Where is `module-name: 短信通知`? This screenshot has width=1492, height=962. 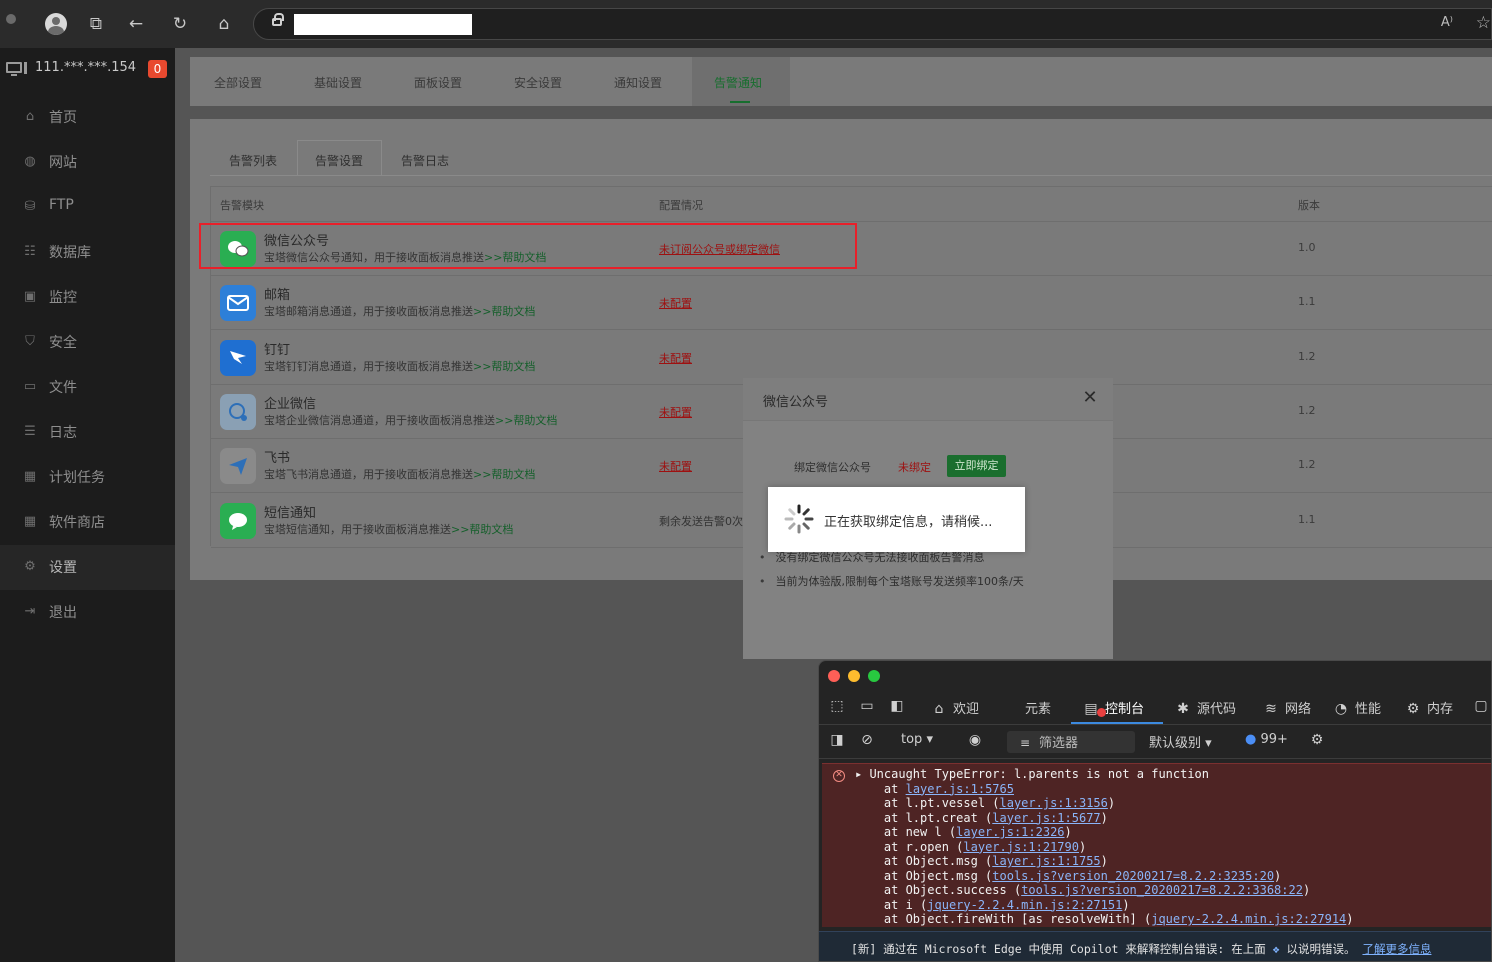
module-name: 短信通知 is located at coordinates (290, 513).